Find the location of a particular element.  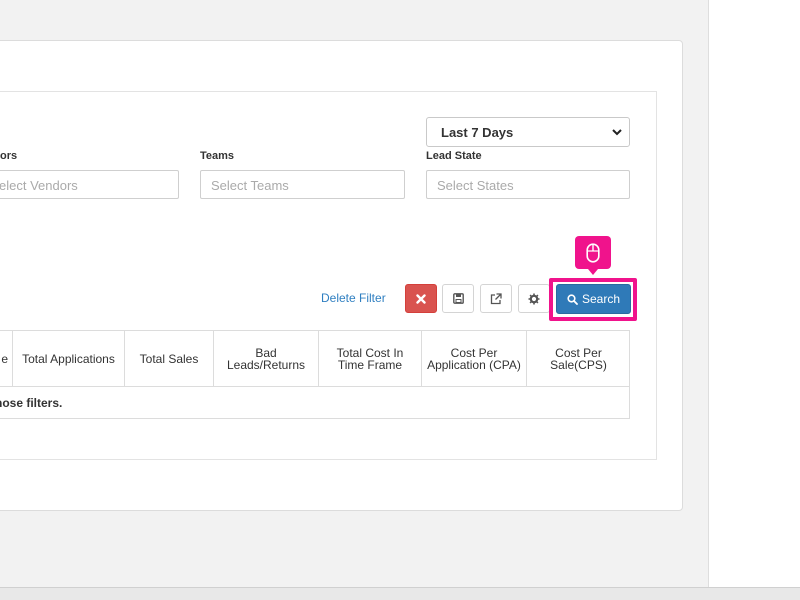

save-icon is located at coordinates (458, 298).